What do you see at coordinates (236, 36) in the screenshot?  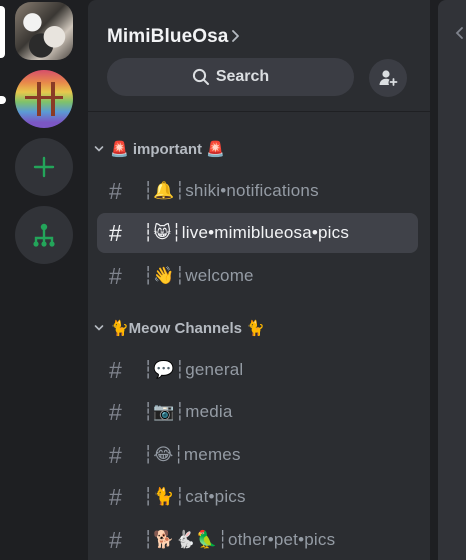 I see `chevron-right-icon` at bounding box center [236, 36].